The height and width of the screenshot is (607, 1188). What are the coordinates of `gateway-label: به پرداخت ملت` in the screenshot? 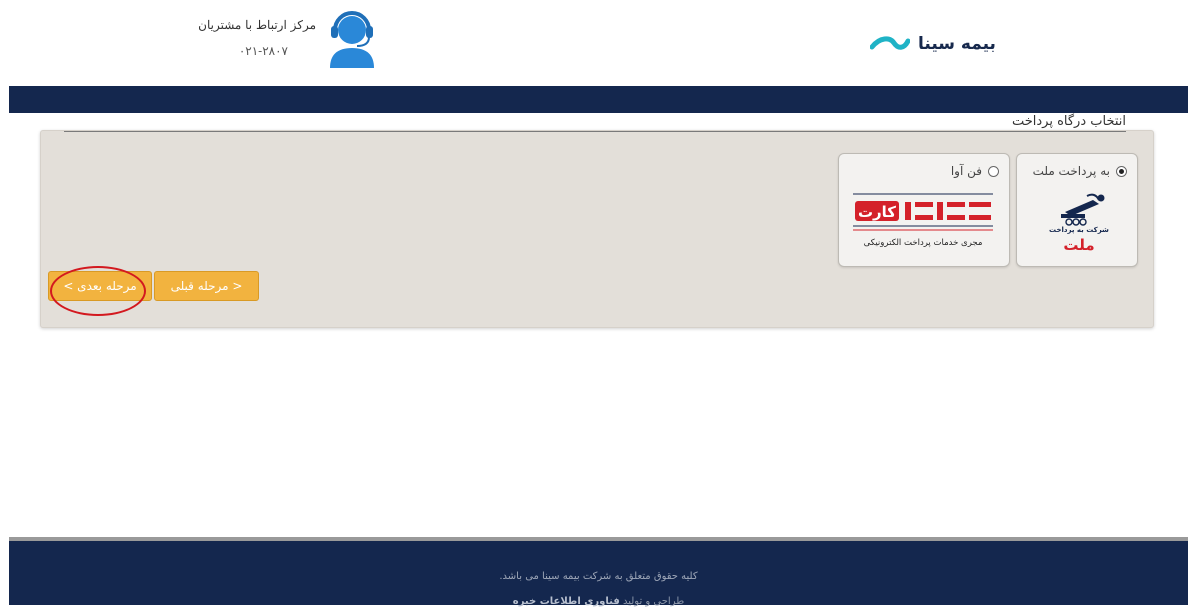 It's located at (1071, 171).